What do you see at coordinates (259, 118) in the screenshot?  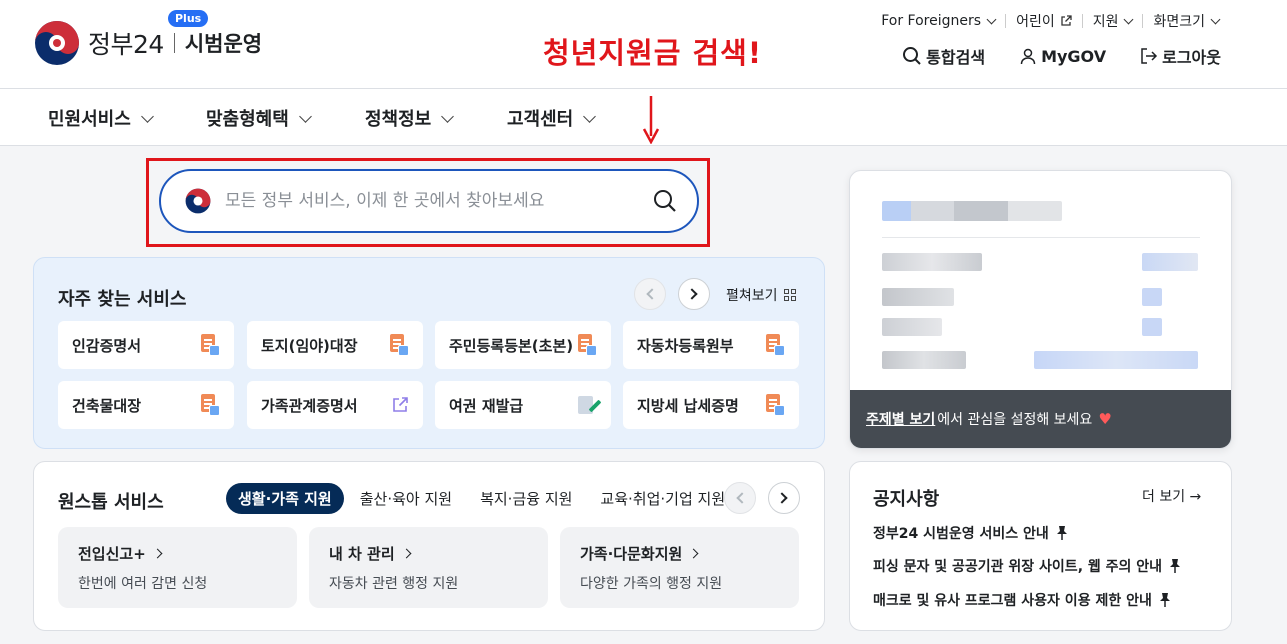 I see `gnb-item-custom-benefits: 맞춤형혜택` at bounding box center [259, 118].